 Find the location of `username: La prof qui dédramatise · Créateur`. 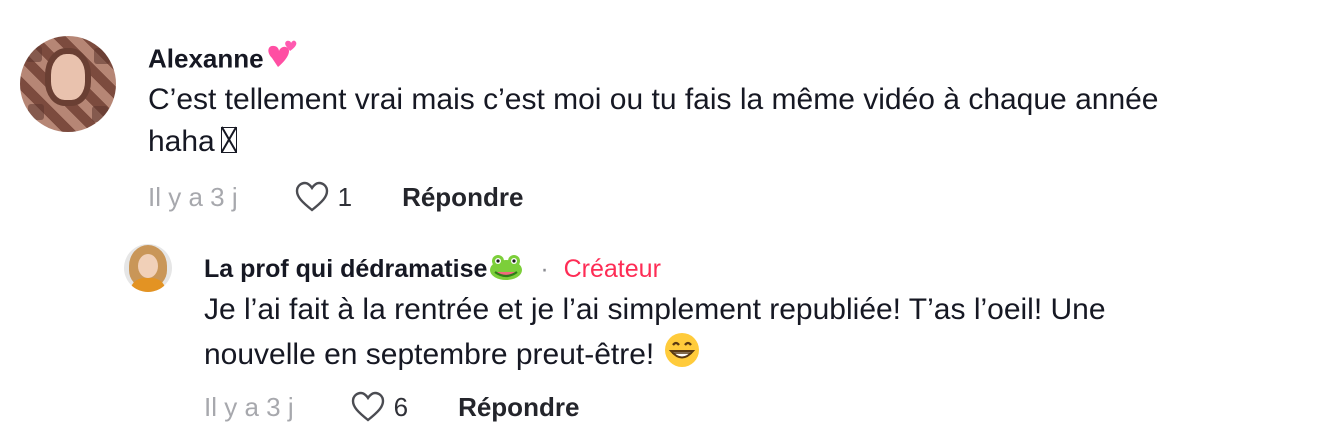

username: La prof qui dédramatise · Créateur is located at coordinates (432, 270).